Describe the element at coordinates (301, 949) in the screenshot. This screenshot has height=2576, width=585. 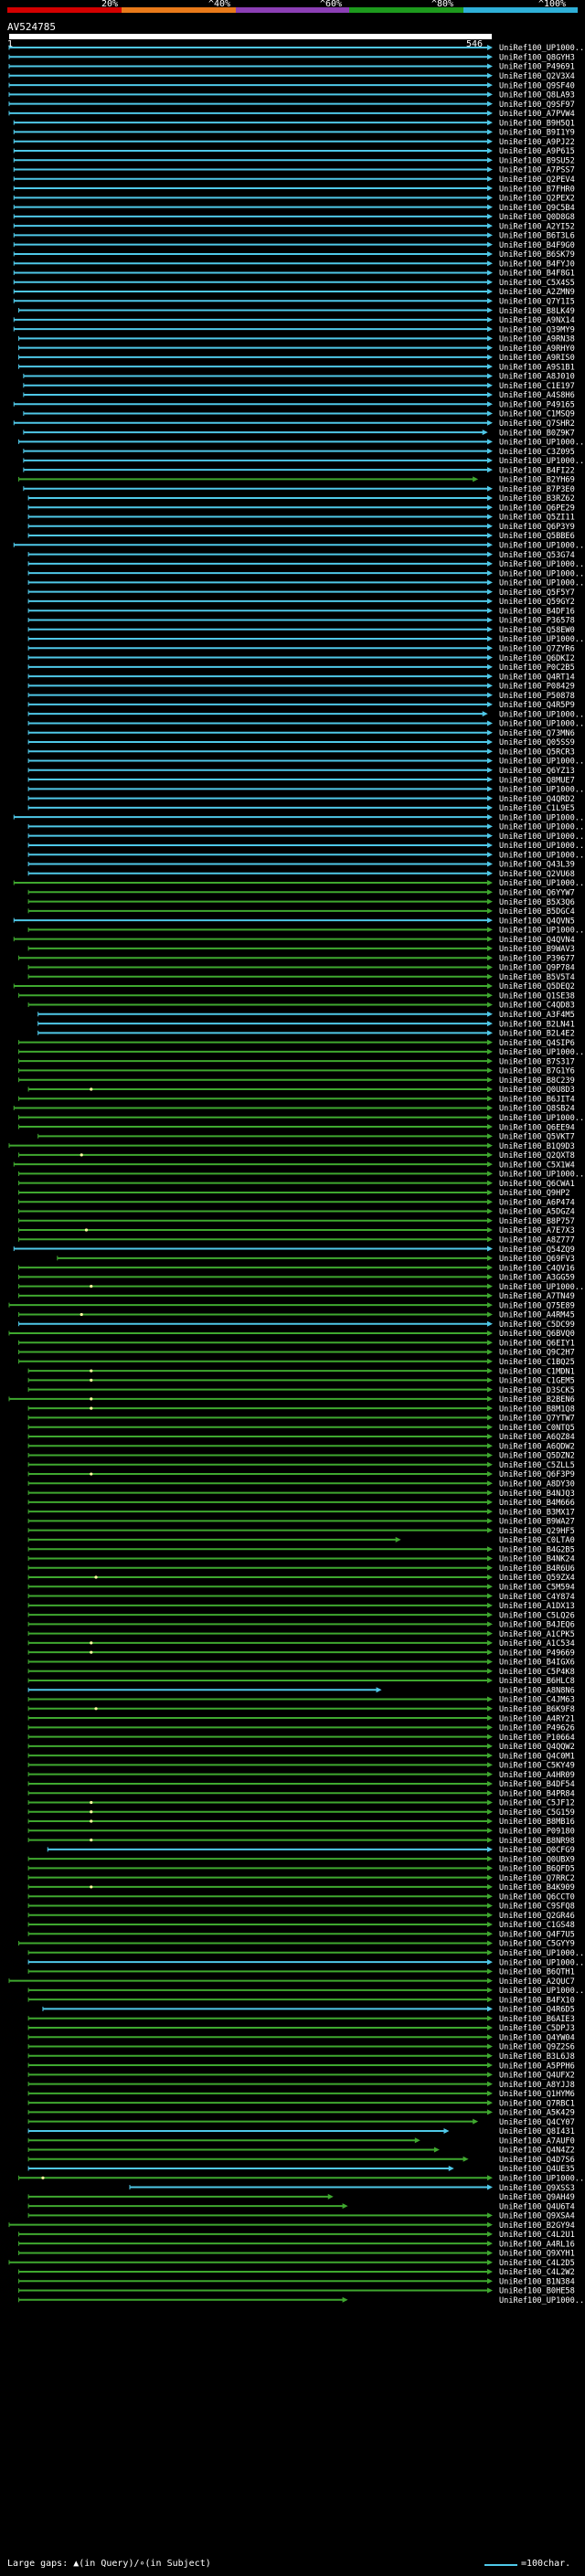
I see `hit-row: UniRef100_B9WAV3` at that location.